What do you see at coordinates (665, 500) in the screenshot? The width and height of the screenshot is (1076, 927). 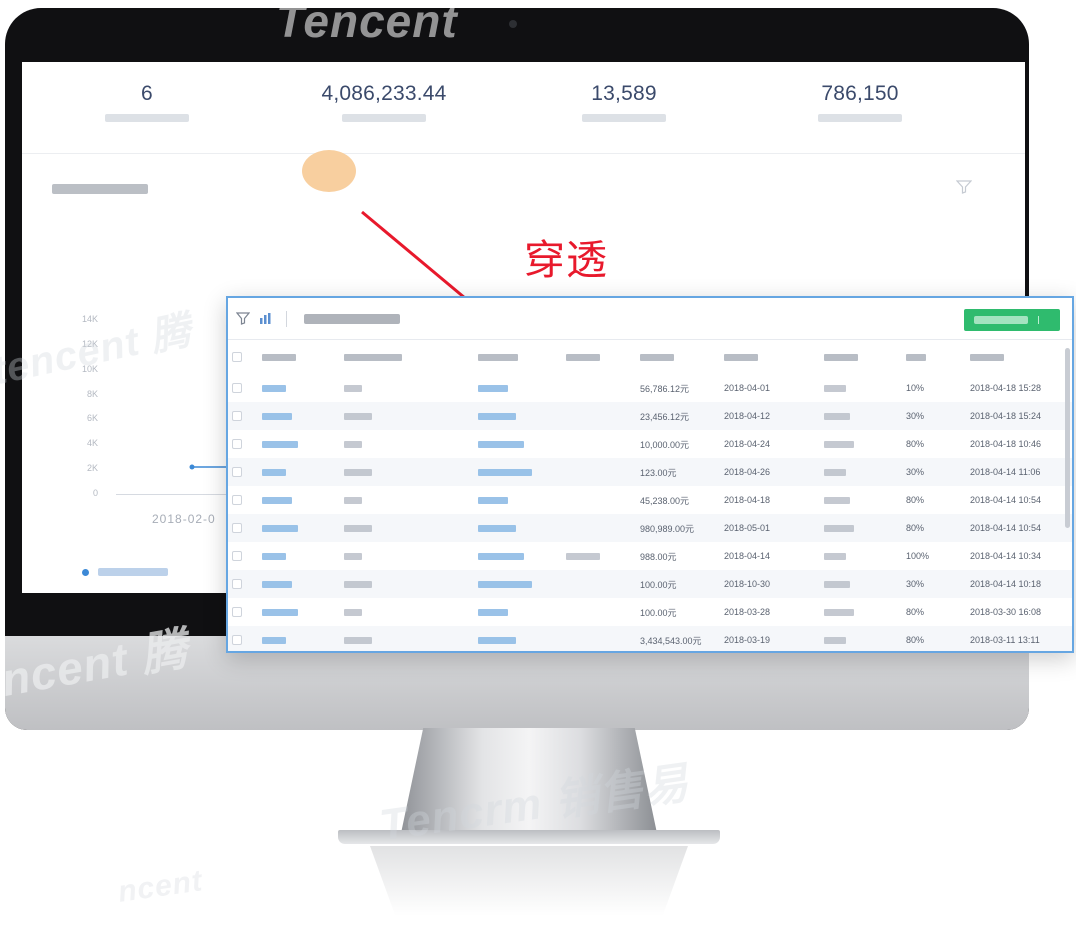 I see `amount-cell: 45,238.00元` at bounding box center [665, 500].